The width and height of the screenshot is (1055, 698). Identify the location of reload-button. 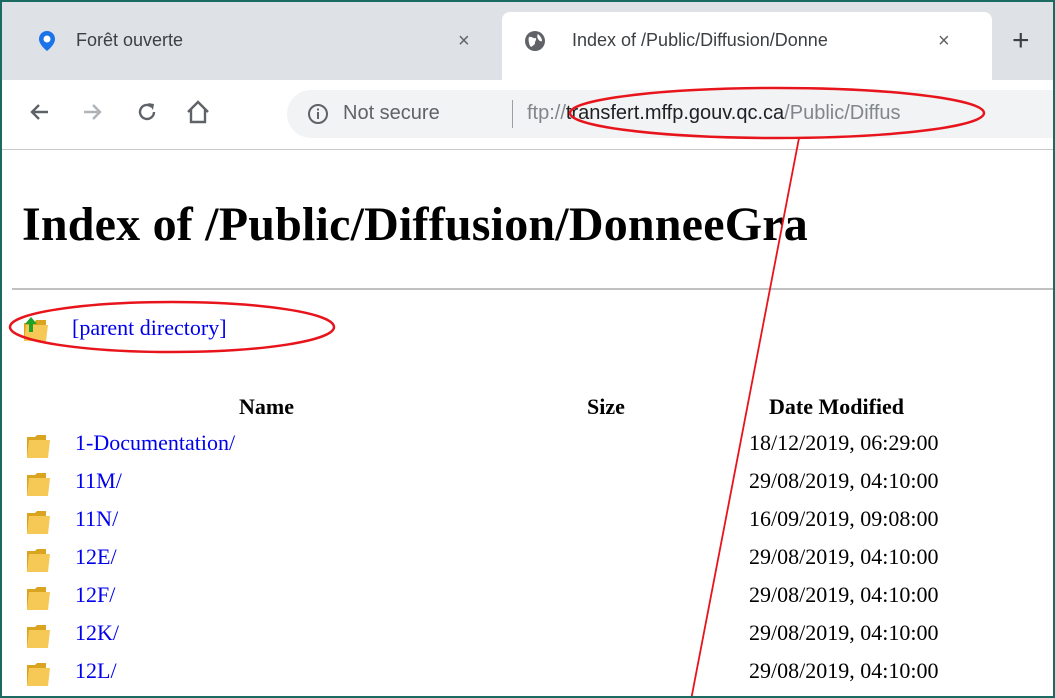
(147, 112).